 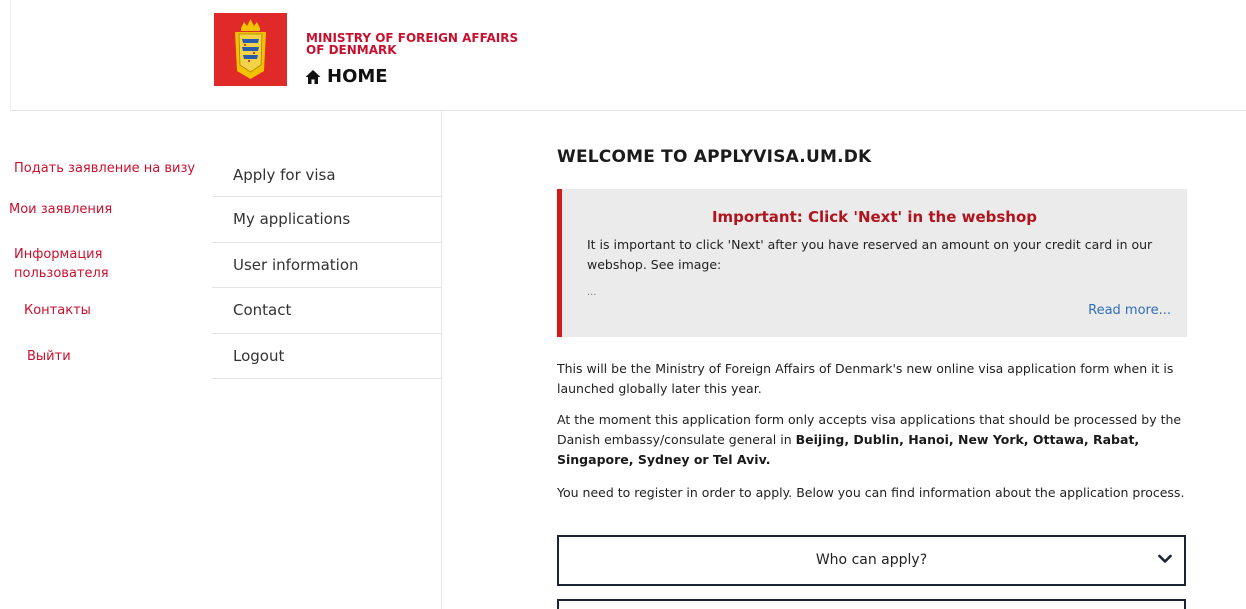 I want to click on home-label: HOME, so click(x=357, y=76).